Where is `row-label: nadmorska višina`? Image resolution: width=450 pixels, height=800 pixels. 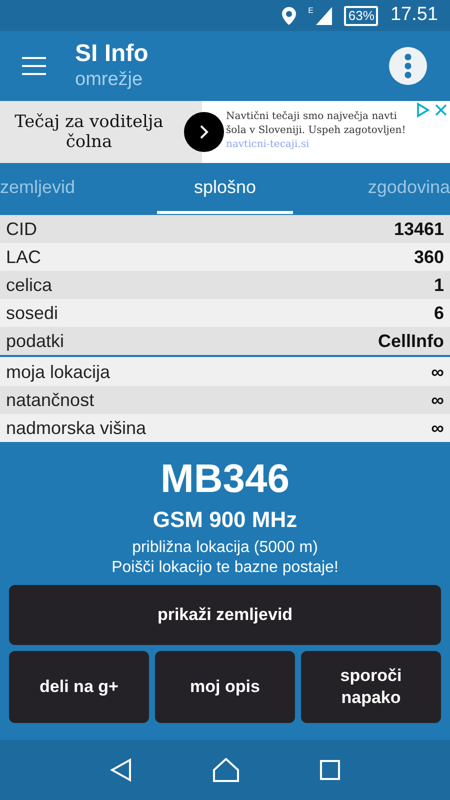
row-label: nadmorska višina is located at coordinates (76, 428).